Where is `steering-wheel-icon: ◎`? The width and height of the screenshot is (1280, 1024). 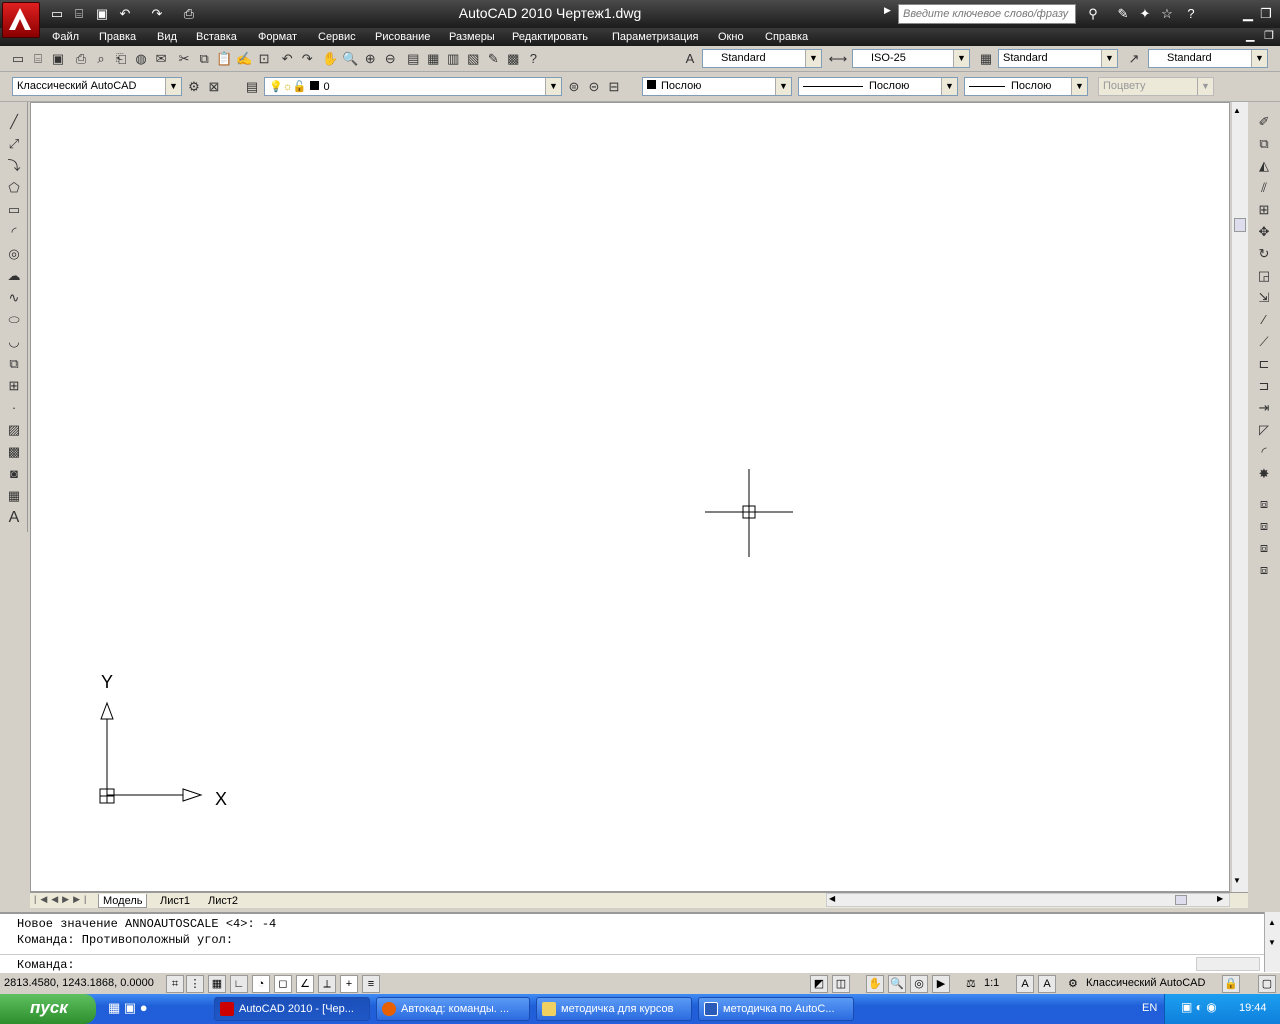
steering-wheel-icon: ◎ is located at coordinates (919, 984).